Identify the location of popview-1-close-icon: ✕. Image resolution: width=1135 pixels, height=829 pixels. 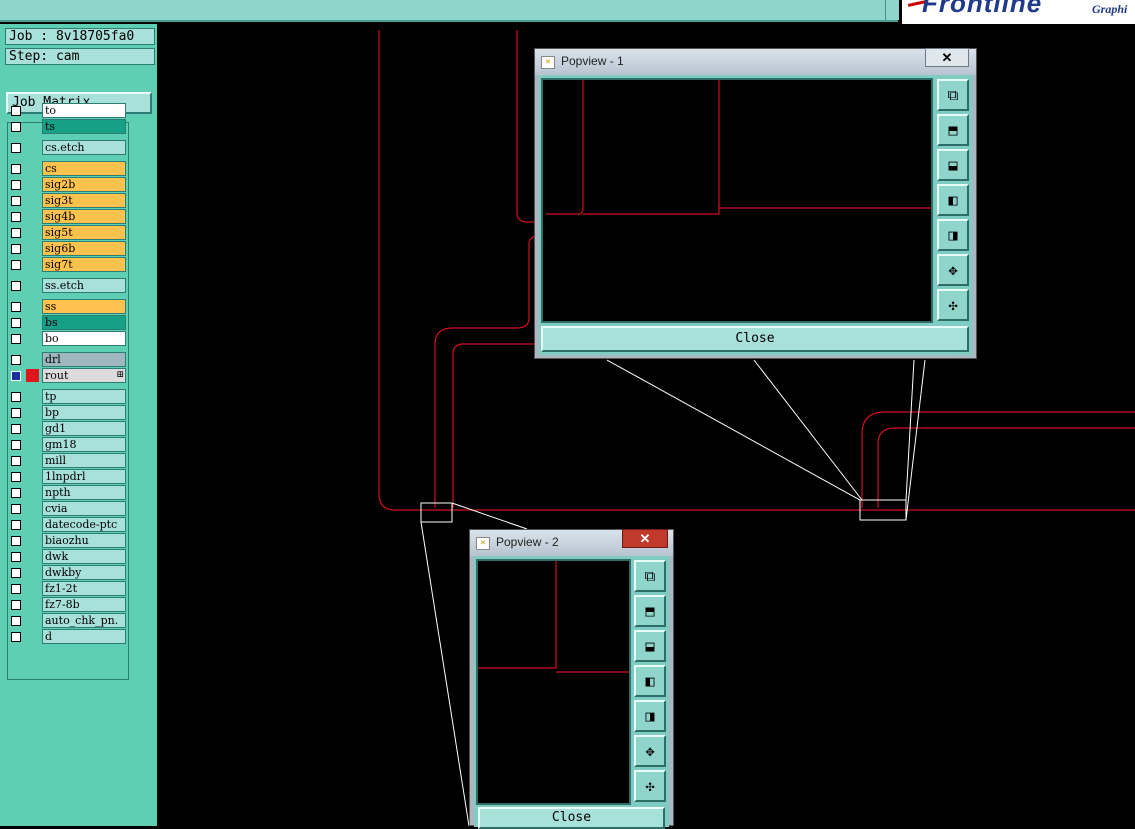
(947, 57).